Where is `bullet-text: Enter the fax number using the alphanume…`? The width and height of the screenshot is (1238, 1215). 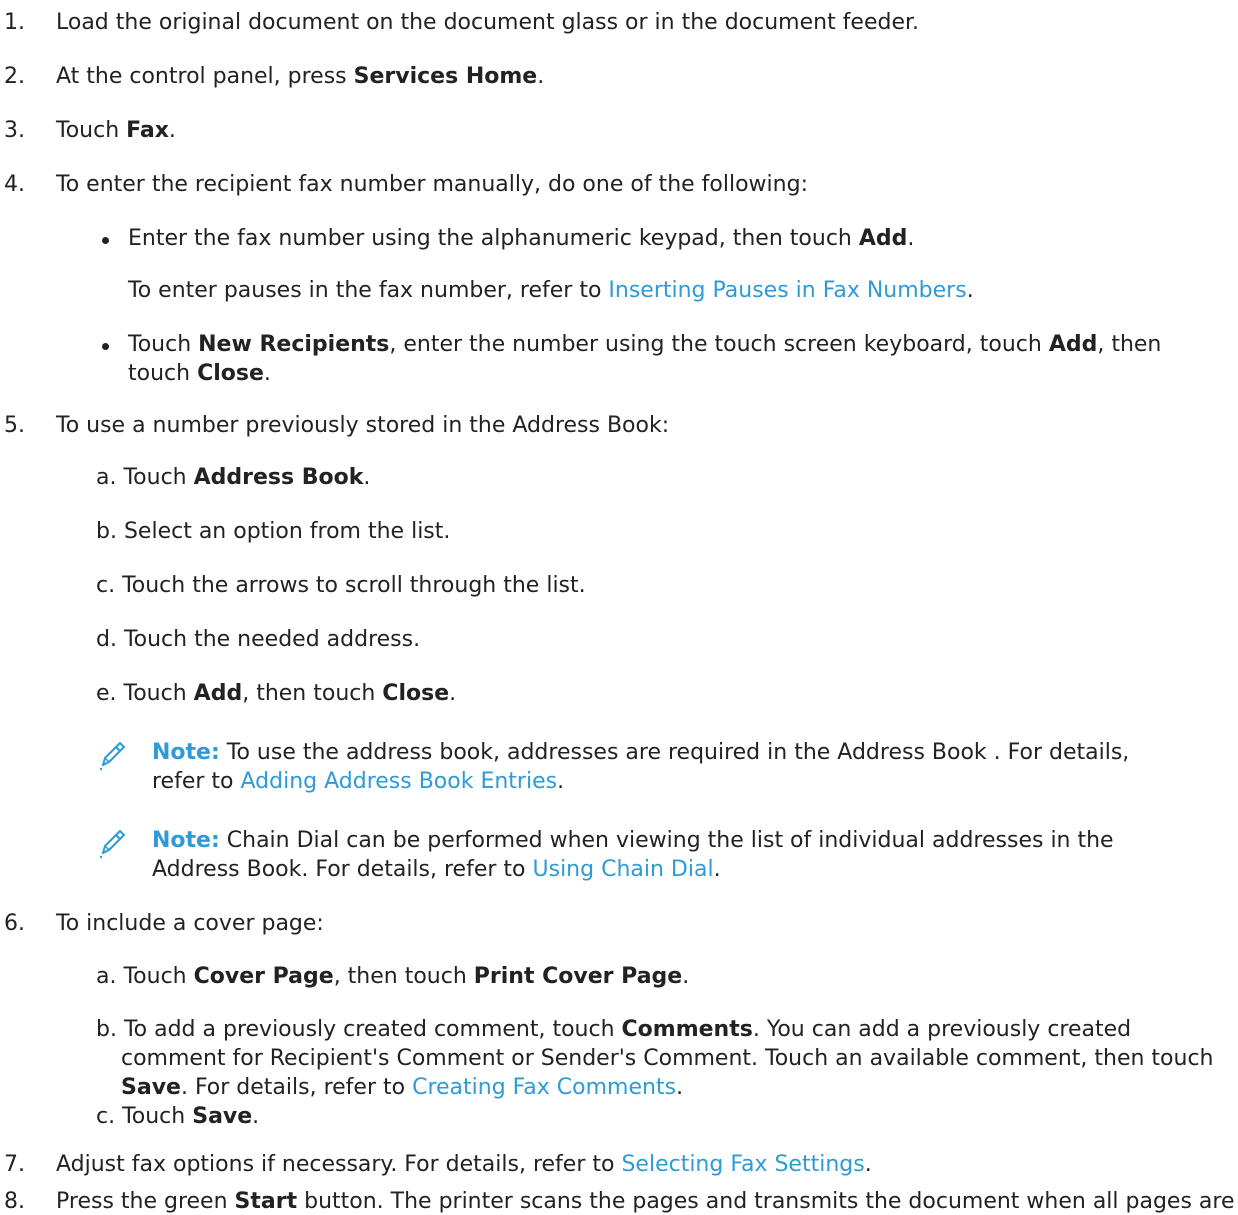
bullet-text: Enter the fax number using the alphanume… is located at coordinates (668, 238).